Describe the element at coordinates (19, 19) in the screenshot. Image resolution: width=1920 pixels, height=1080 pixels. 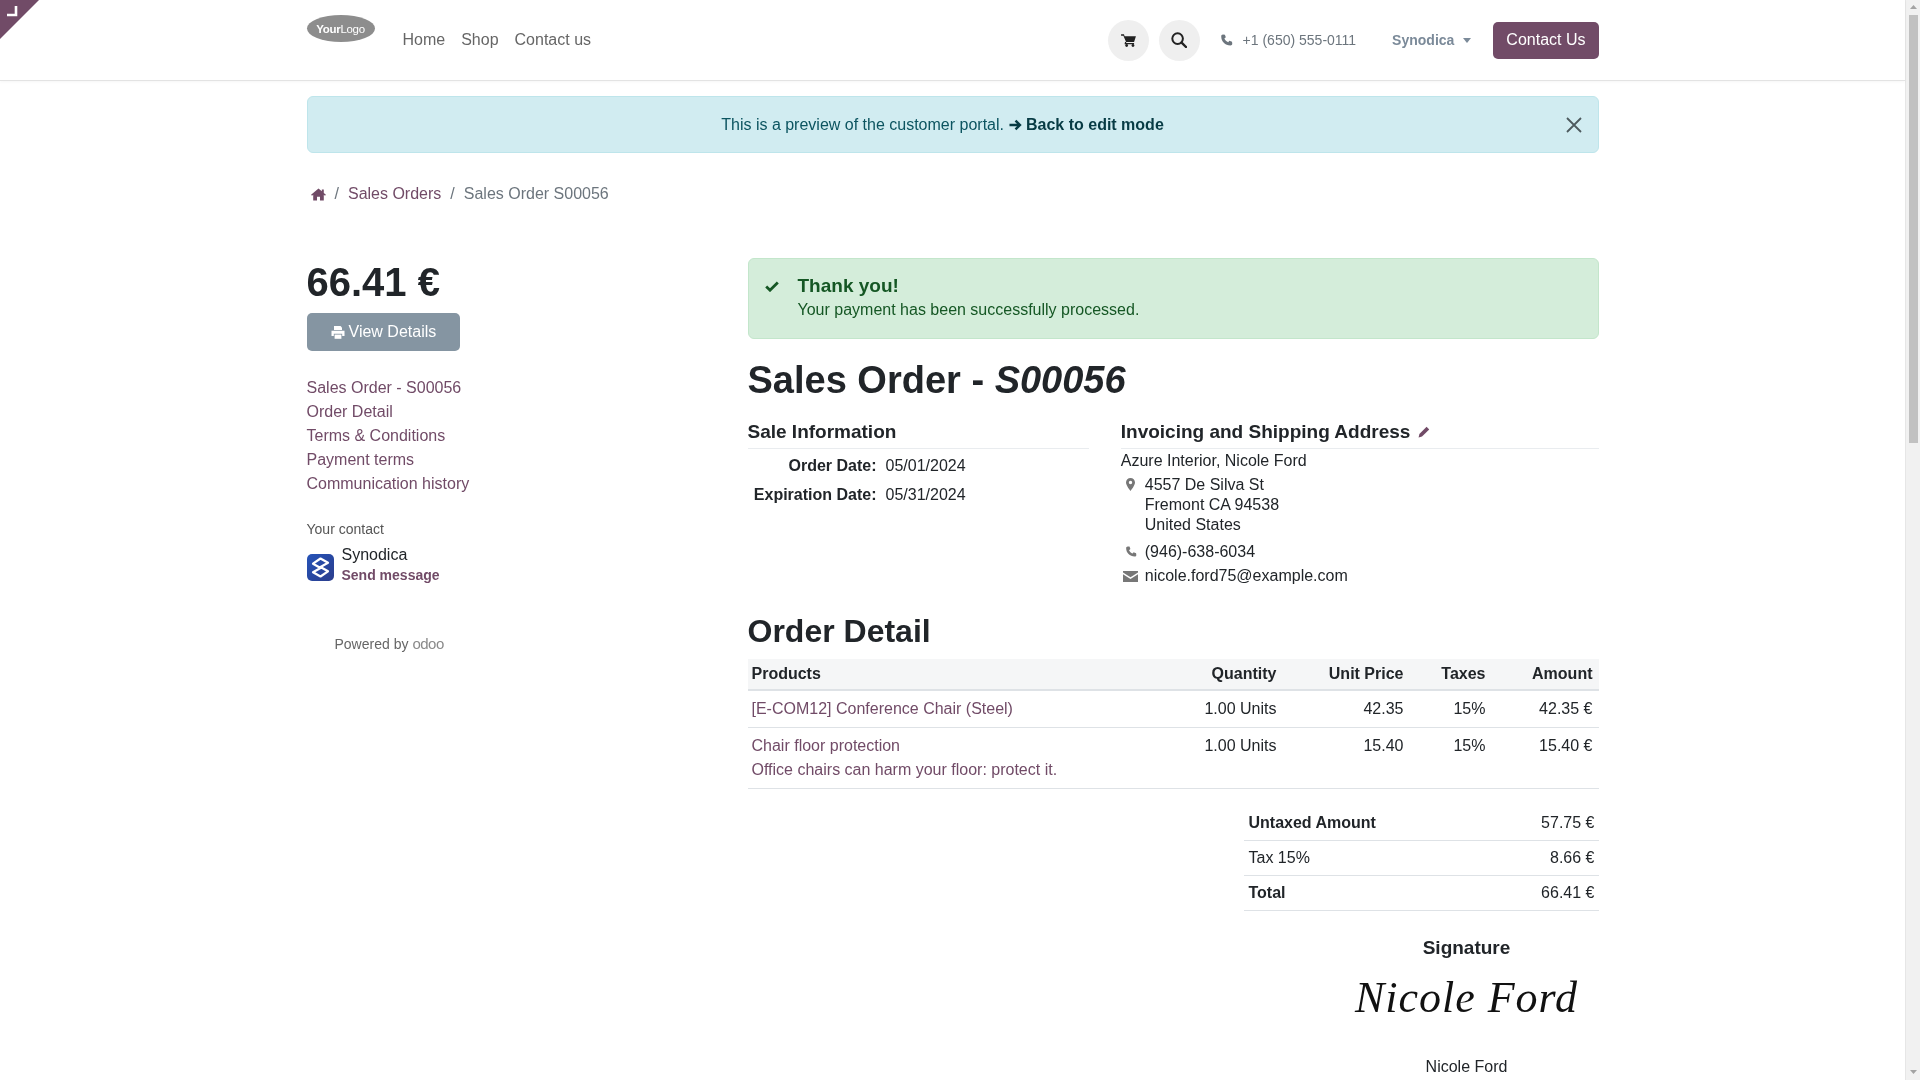
I see `corner-toggle-icon` at that location.